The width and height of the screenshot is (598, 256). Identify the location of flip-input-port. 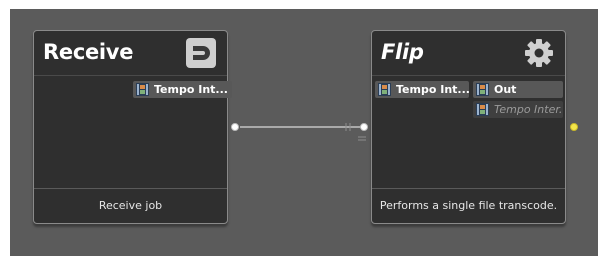
(364, 127).